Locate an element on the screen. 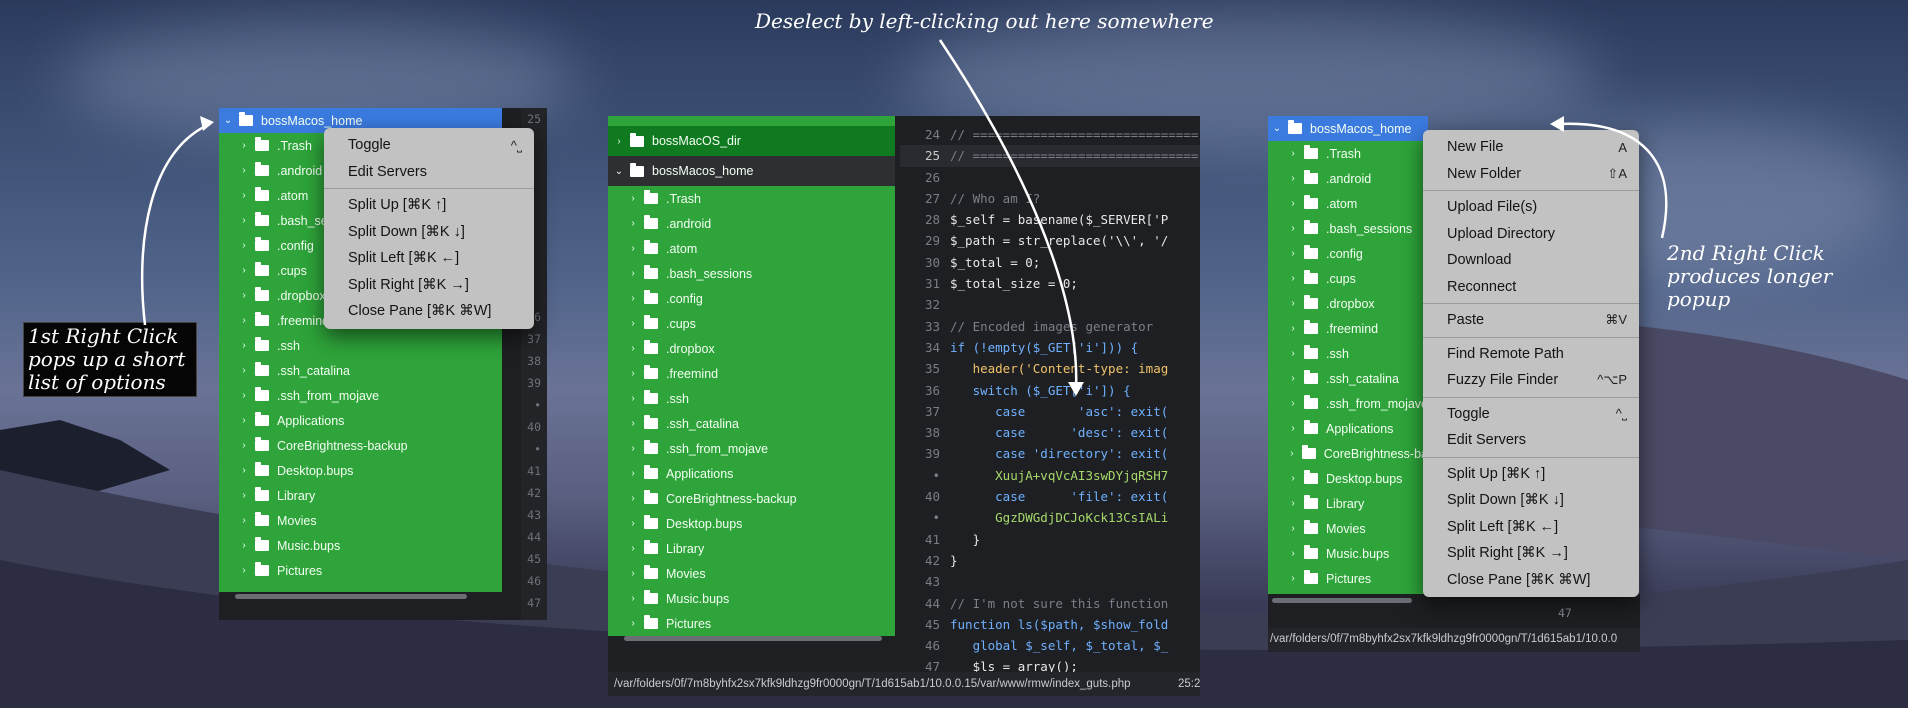  menu-item: New File A is located at coordinates (1531, 147).